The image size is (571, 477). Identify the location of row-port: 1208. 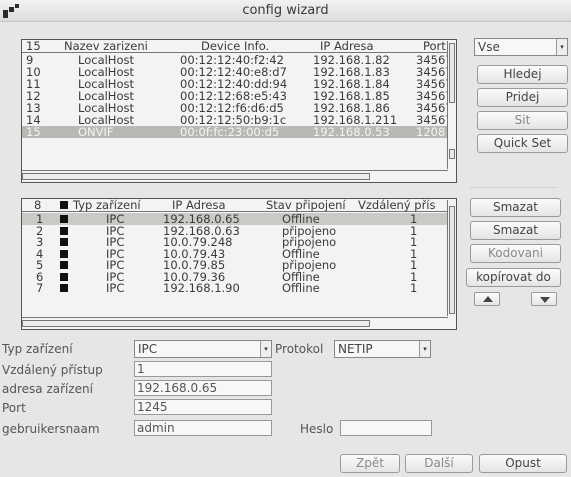
(431, 132).